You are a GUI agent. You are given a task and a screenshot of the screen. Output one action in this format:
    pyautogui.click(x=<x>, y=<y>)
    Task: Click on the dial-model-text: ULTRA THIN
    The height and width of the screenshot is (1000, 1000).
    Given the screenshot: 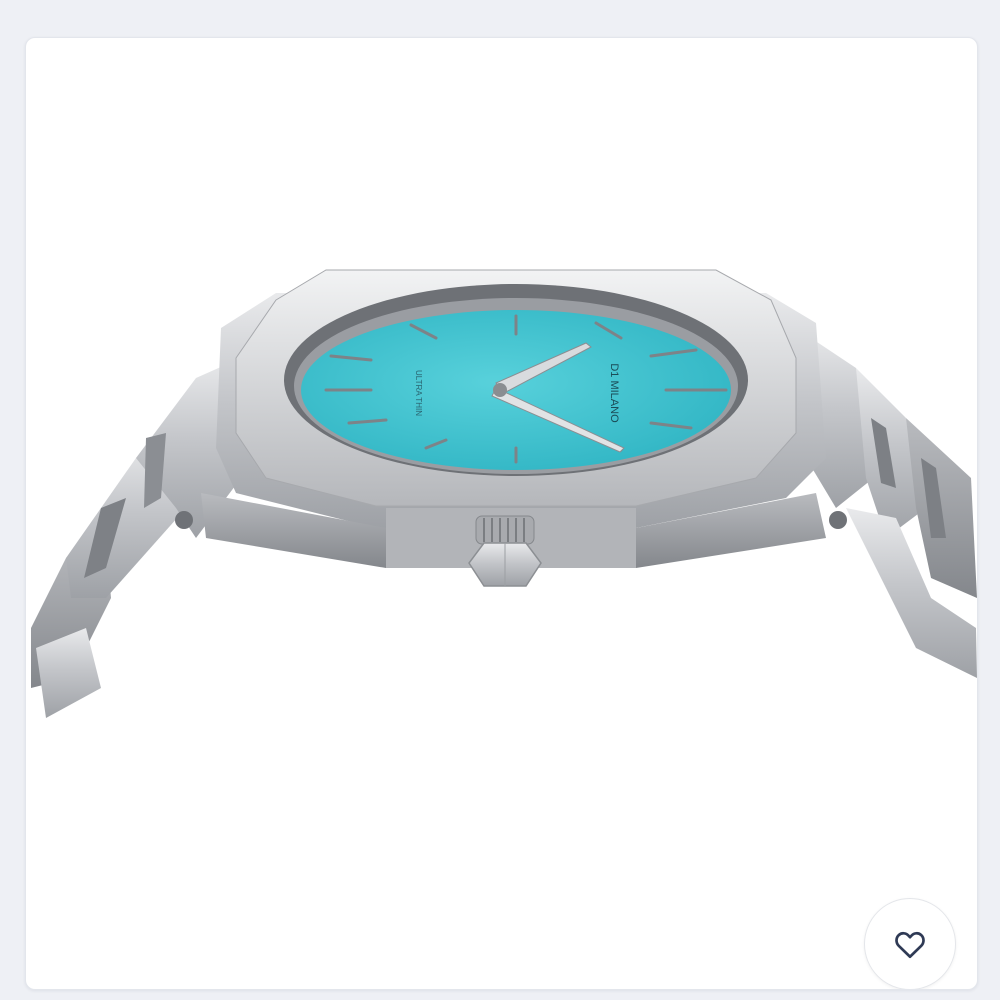 What is the action you would take?
    pyautogui.click(x=418, y=393)
    